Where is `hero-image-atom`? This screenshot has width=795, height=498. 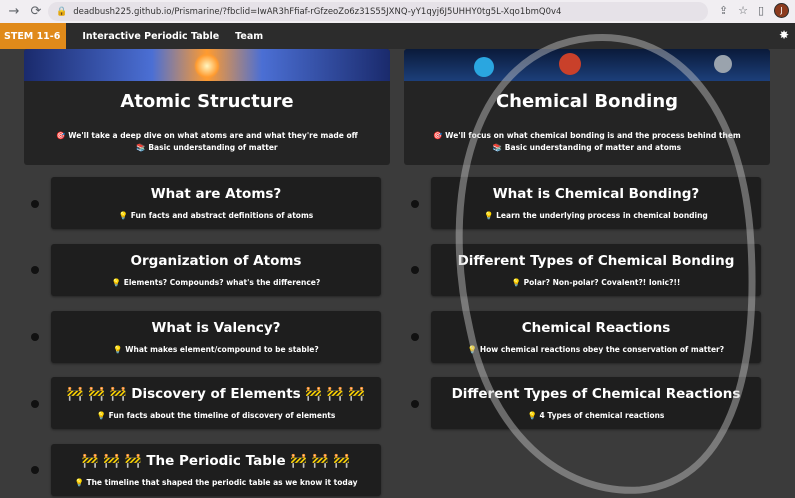
hero-image-atom is located at coordinates (207, 65).